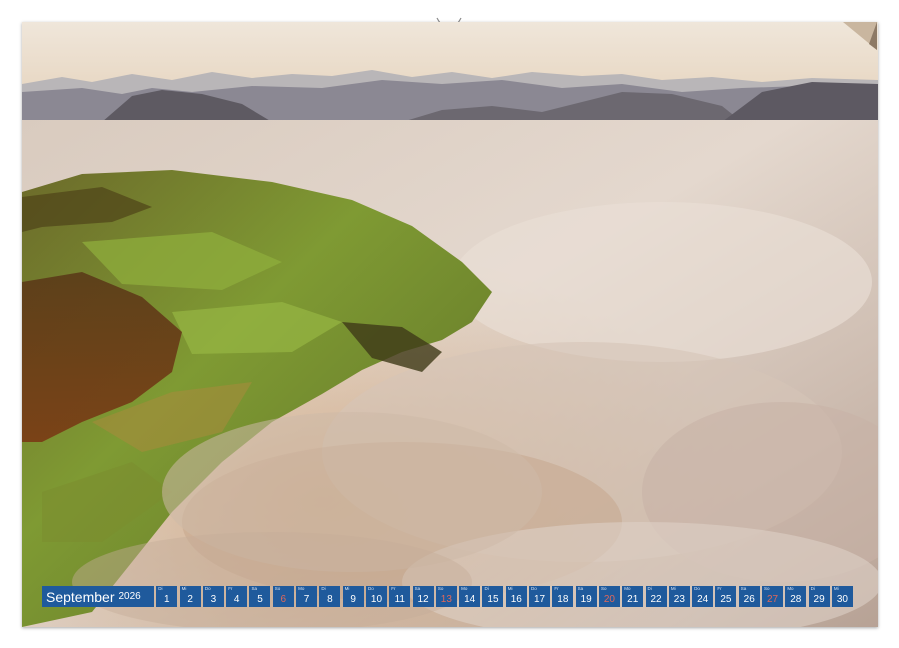 This screenshot has height=648, width=899. I want to click on day-cell: Sa 12, so click(423, 596).